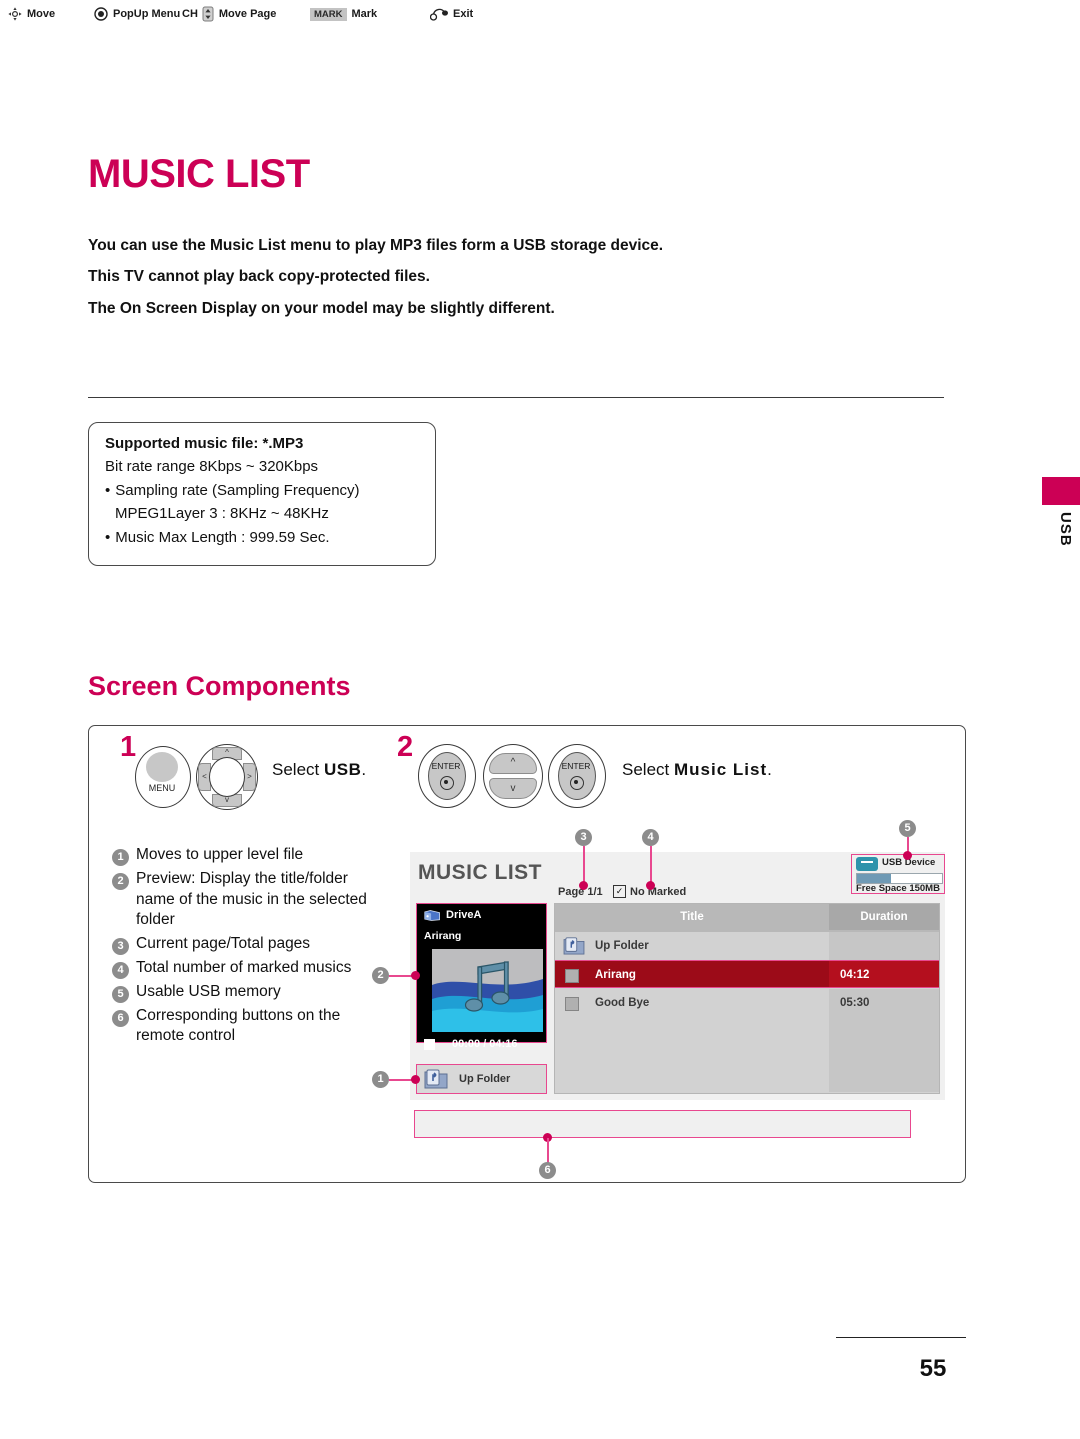 This screenshot has height=1439, width=1080. What do you see at coordinates (720, 769) in the screenshot?
I see `step-2-target: Music List` at bounding box center [720, 769].